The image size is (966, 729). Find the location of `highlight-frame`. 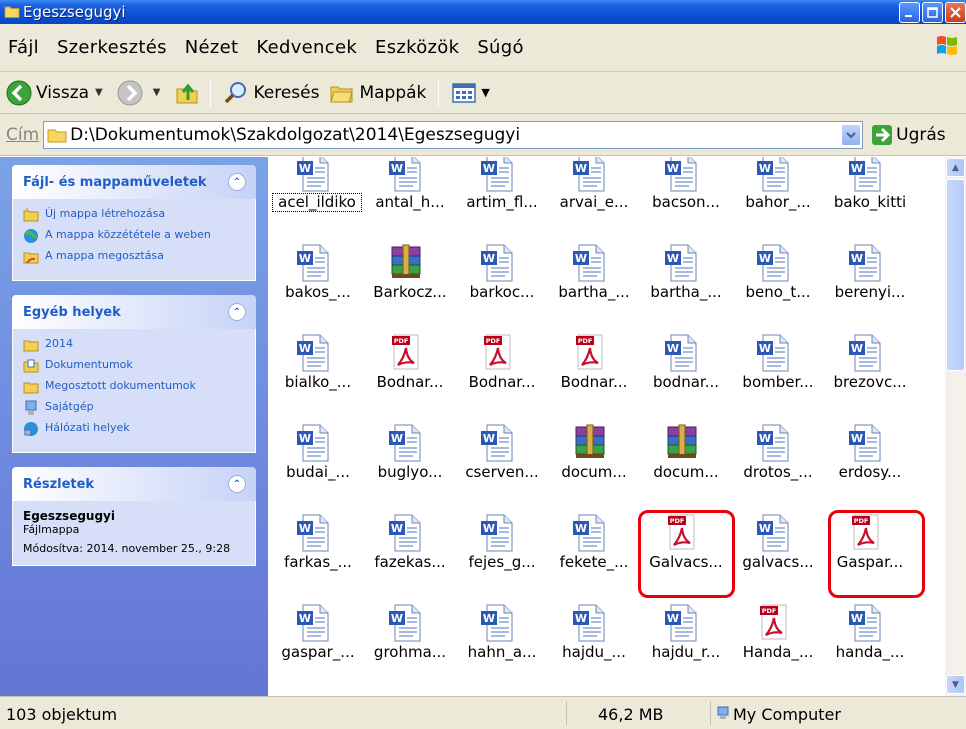

highlight-frame is located at coordinates (876, 554).